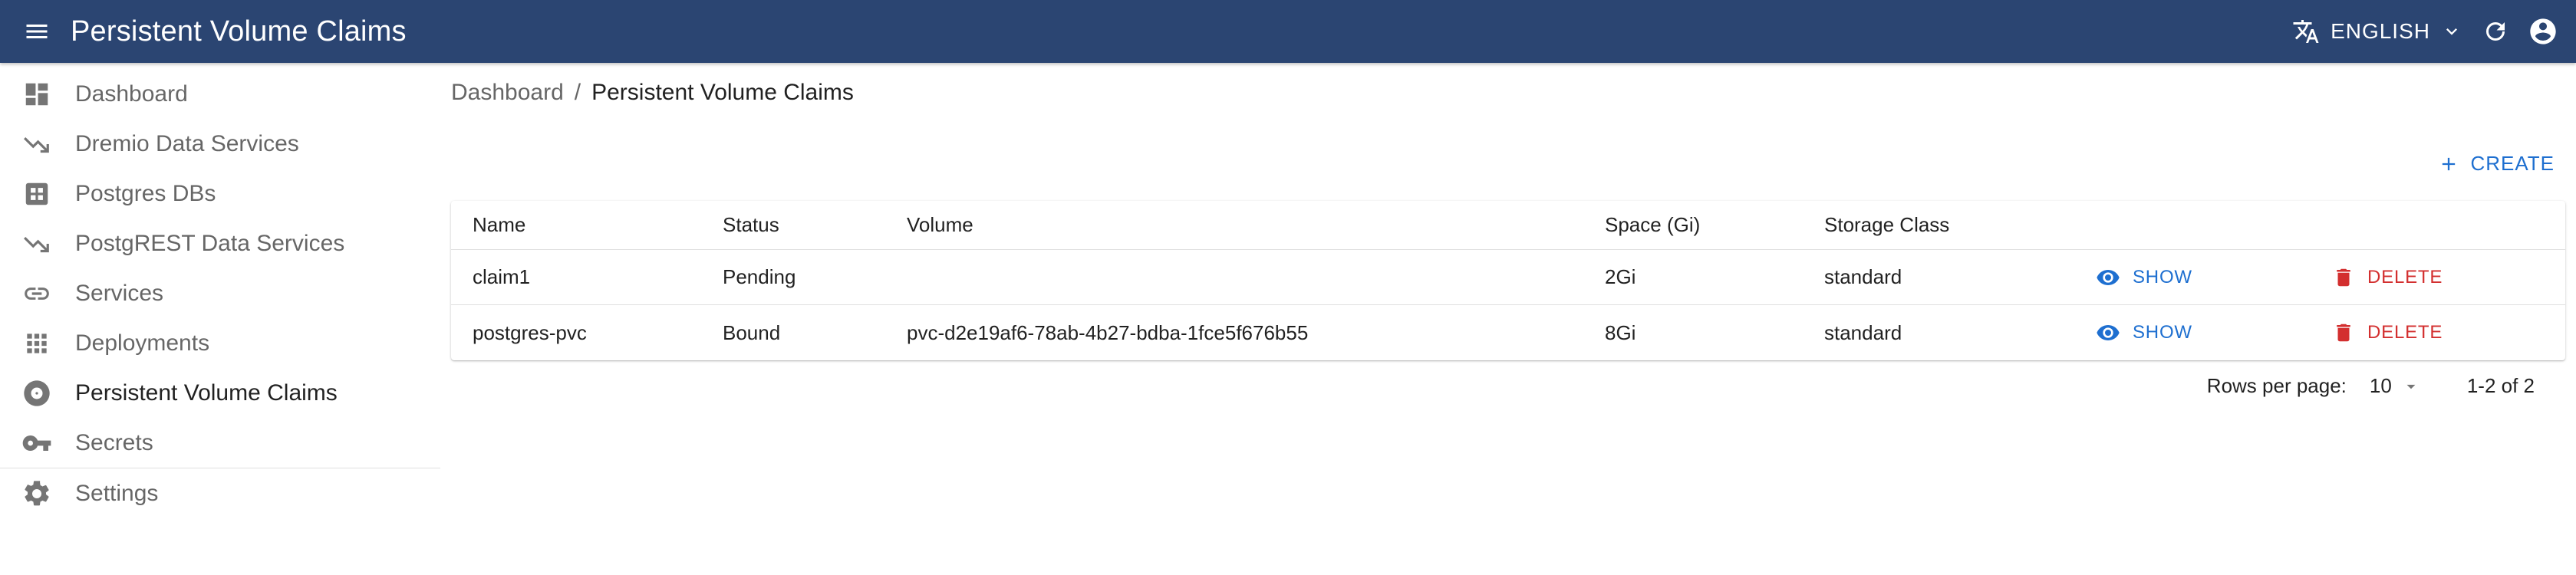  What do you see at coordinates (2451, 32) in the screenshot?
I see `chevron-down-icon` at bounding box center [2451, 32].